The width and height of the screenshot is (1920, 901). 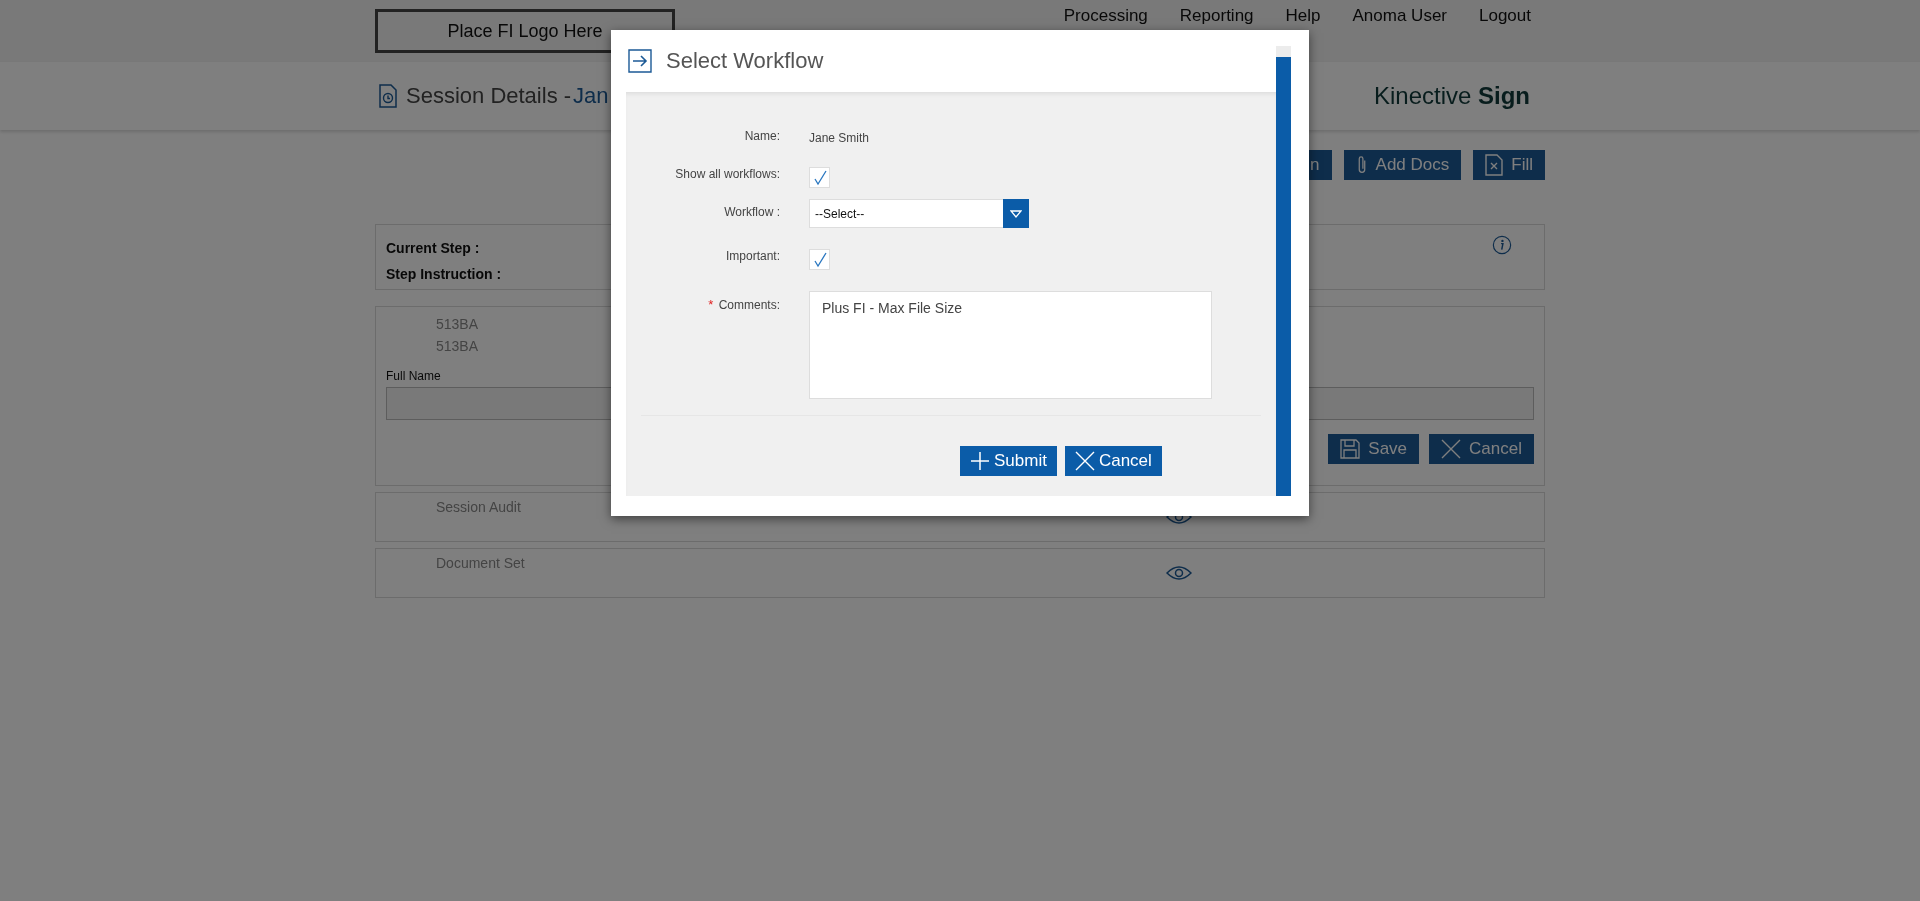 I want to click on form-button: Save, so click(x=1374, y=449).